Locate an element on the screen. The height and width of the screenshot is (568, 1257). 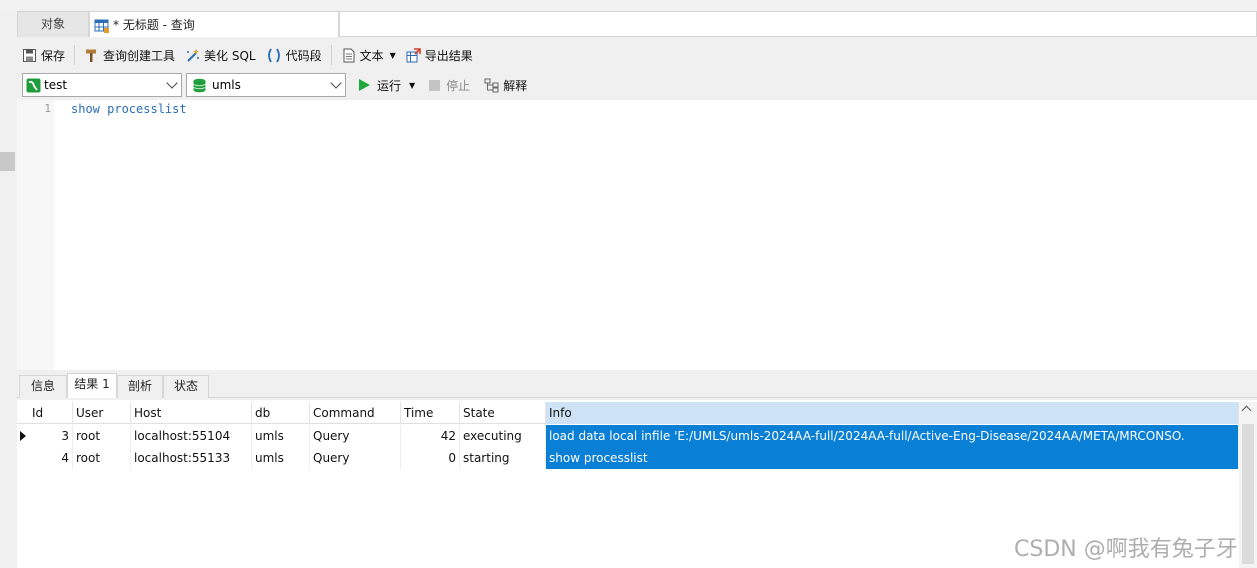
save-button: 保存 is located at coordinates (43, 55).